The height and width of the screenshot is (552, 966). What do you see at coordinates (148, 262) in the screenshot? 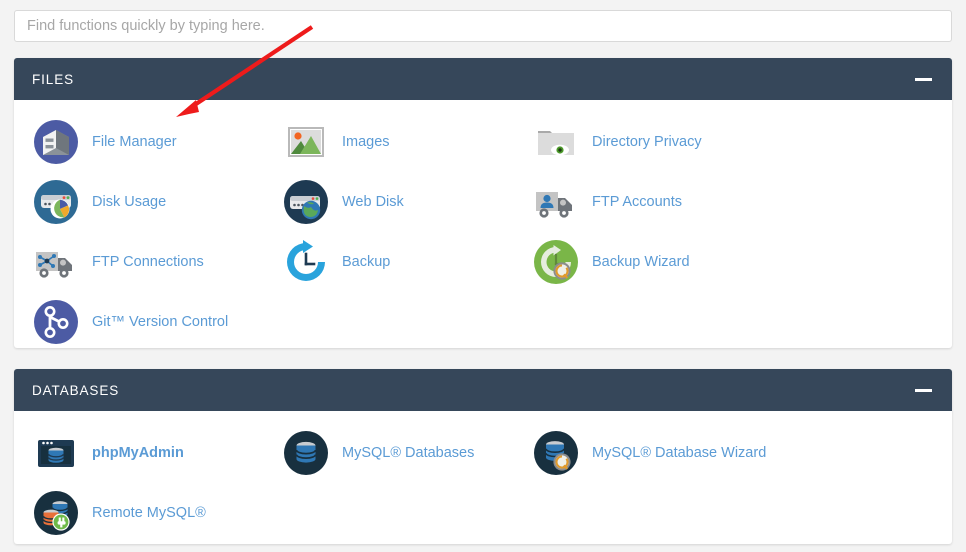
I see `item-label: FTP Connections` at bounding box center [148, 262].